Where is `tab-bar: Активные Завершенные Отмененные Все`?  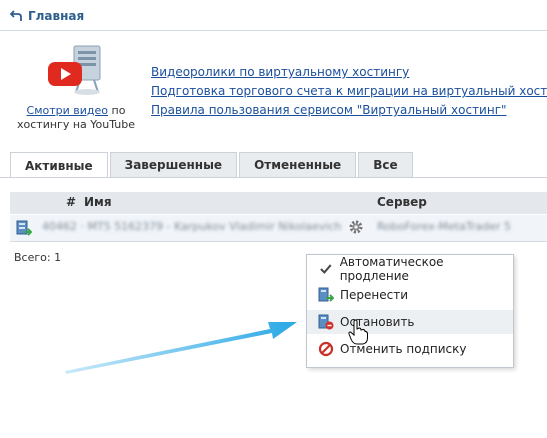
tab-bar: Активные Завершенные Отмененные Все is located at coordinates (212, 165).